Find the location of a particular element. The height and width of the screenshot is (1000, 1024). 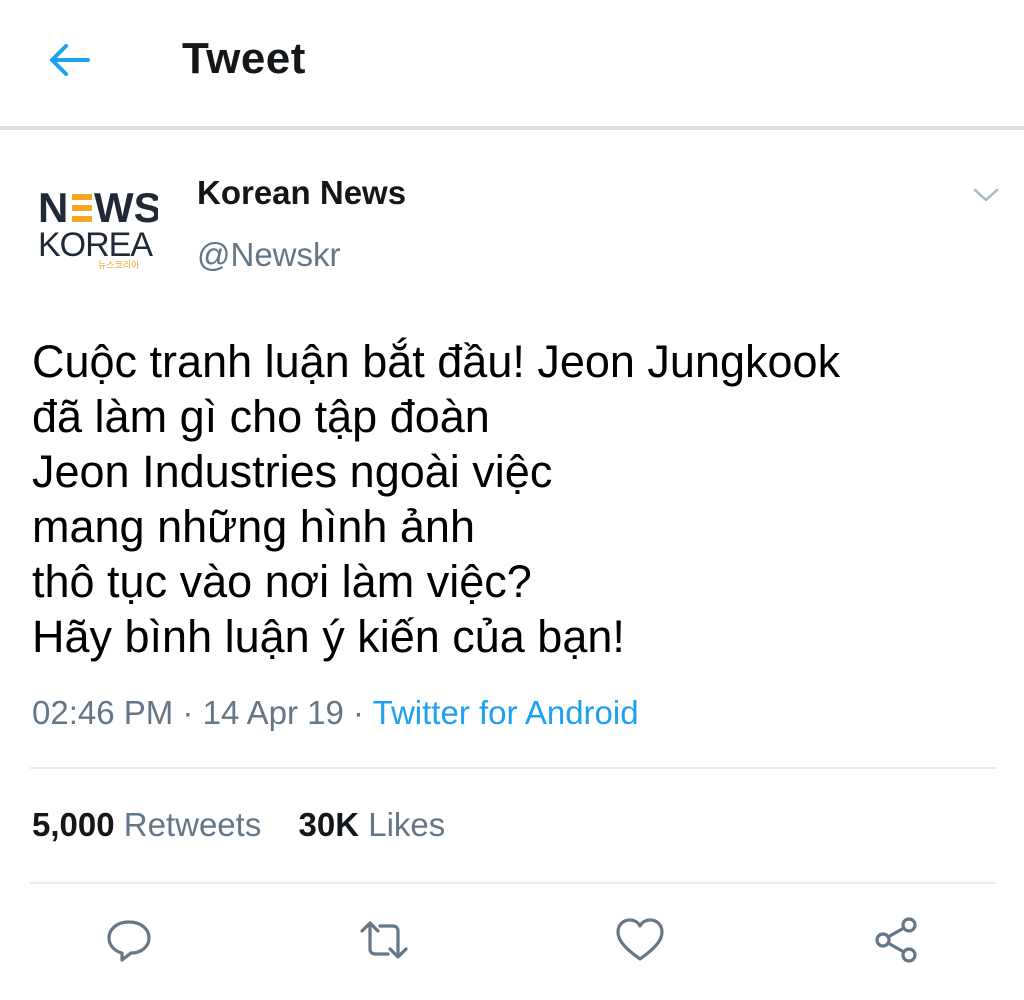

retweets-label: Retweets is located at coordinates (192, 824).